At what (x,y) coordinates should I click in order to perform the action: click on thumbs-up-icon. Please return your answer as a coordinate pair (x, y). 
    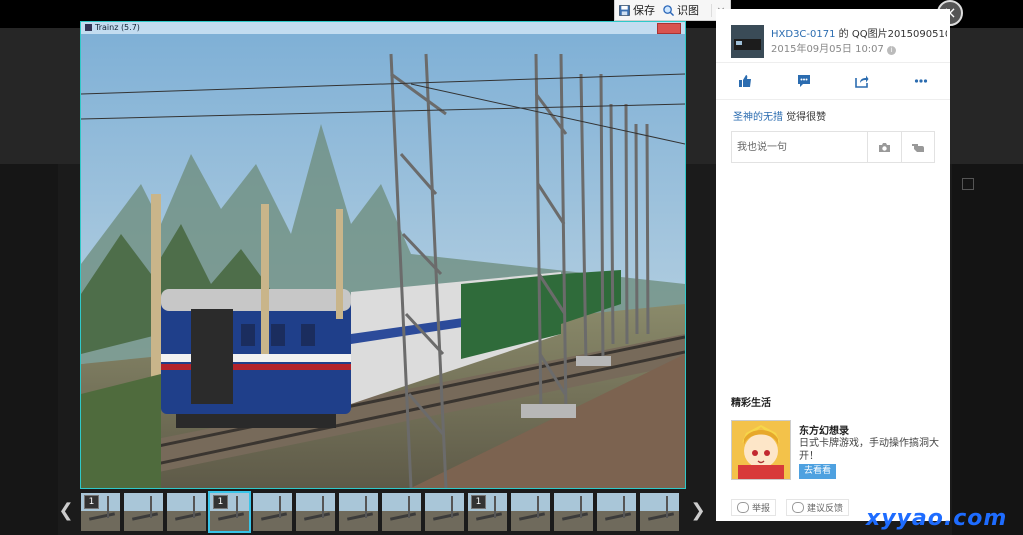
    Looking at the image, I should click on (745, 81).